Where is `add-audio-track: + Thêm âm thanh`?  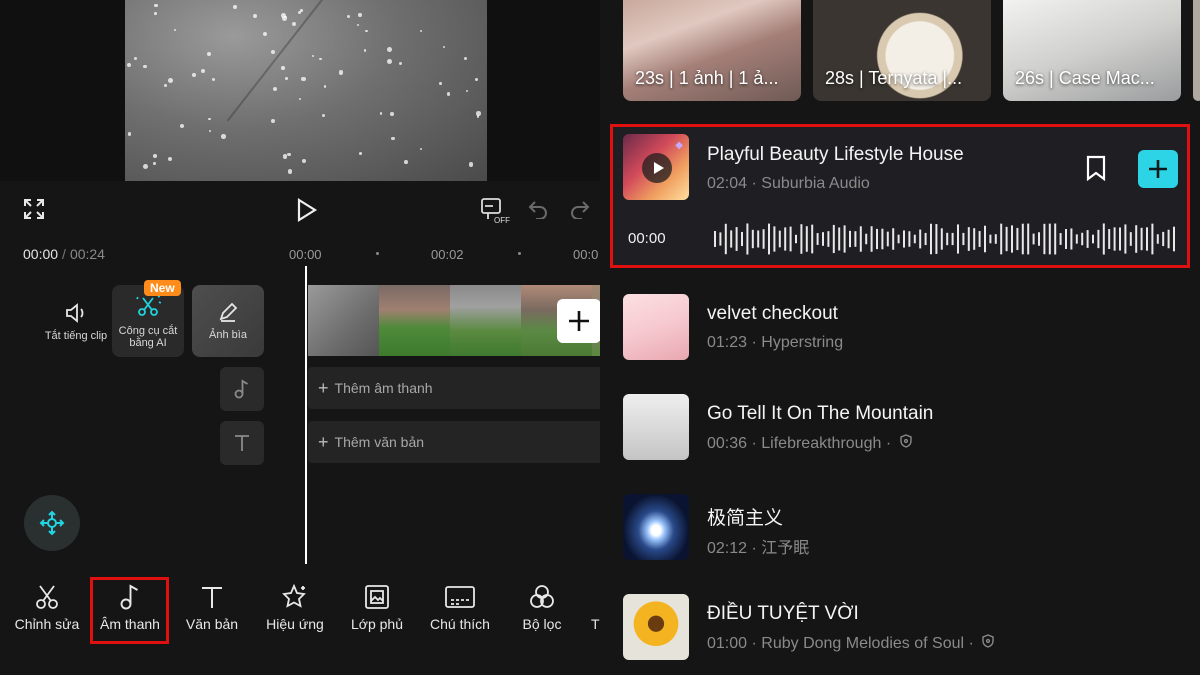 add-audio-track: + Thêm âm thanh is located at coordinates (454, 388).